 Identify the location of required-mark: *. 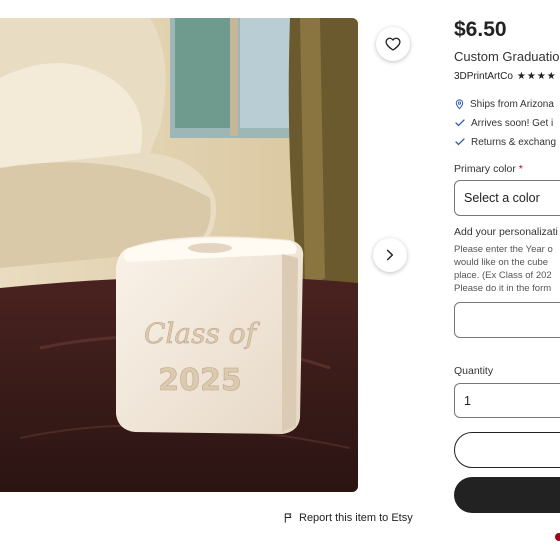
(520, 169).